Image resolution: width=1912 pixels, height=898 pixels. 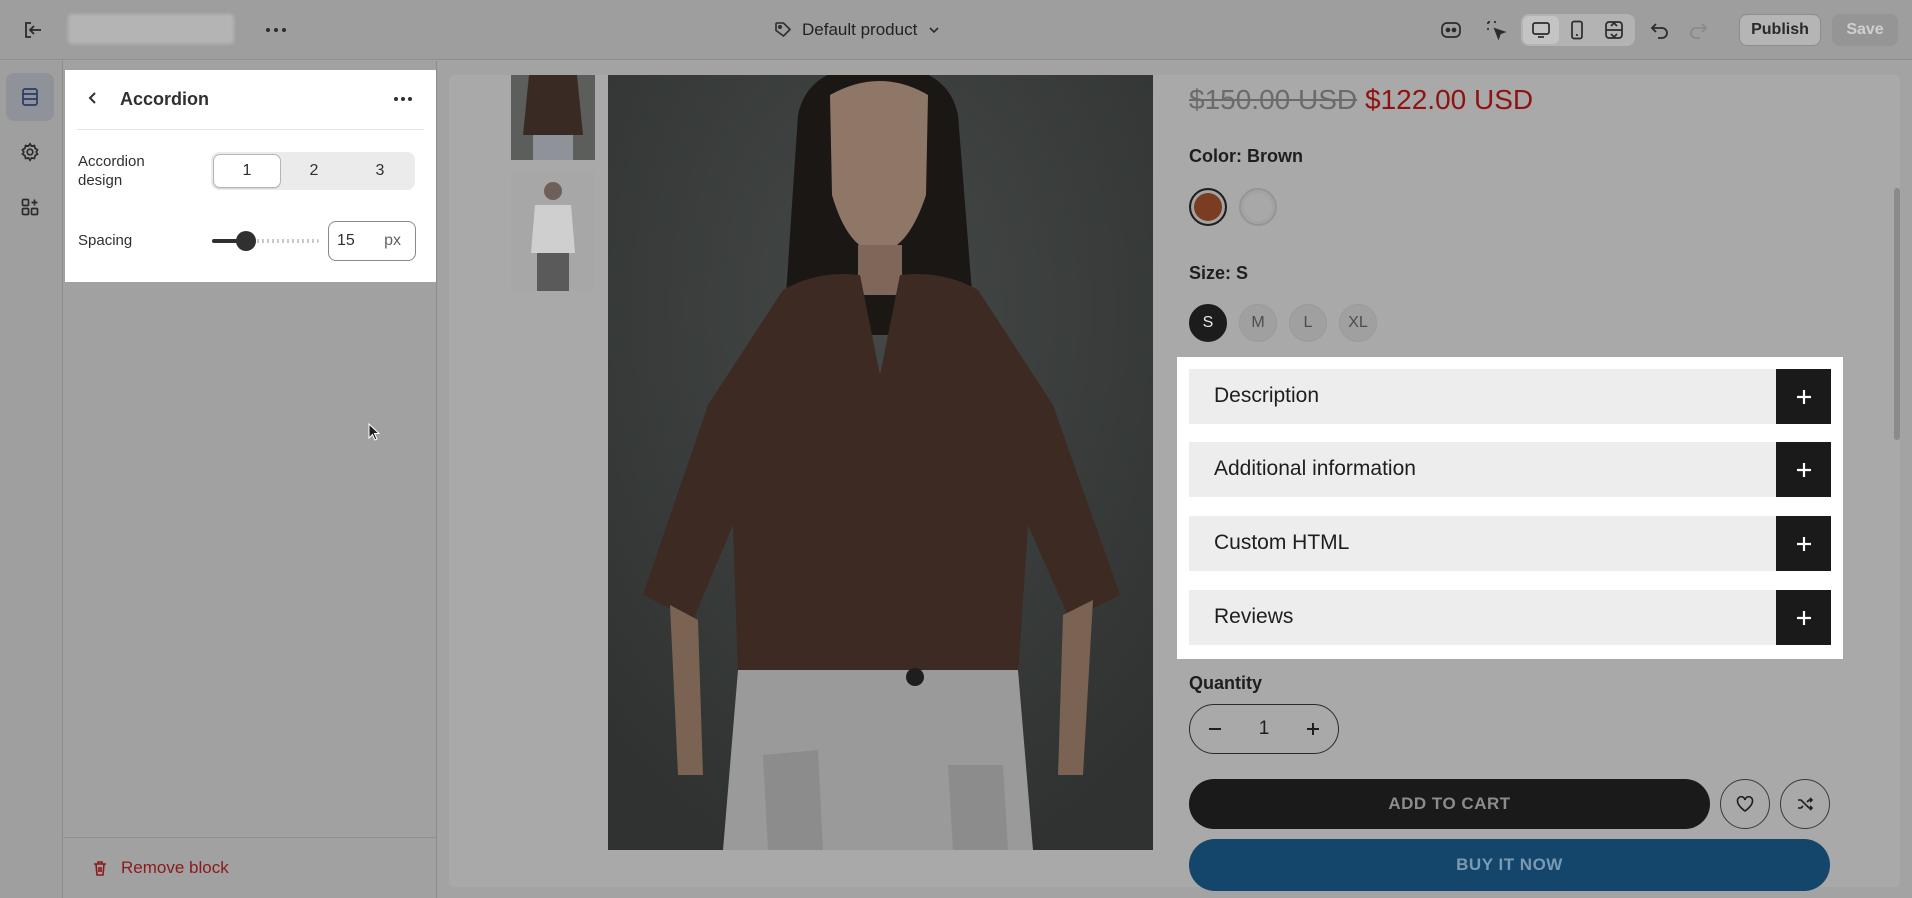 I want to click on product-selector-label: Default product, so click(x=860, y=29).